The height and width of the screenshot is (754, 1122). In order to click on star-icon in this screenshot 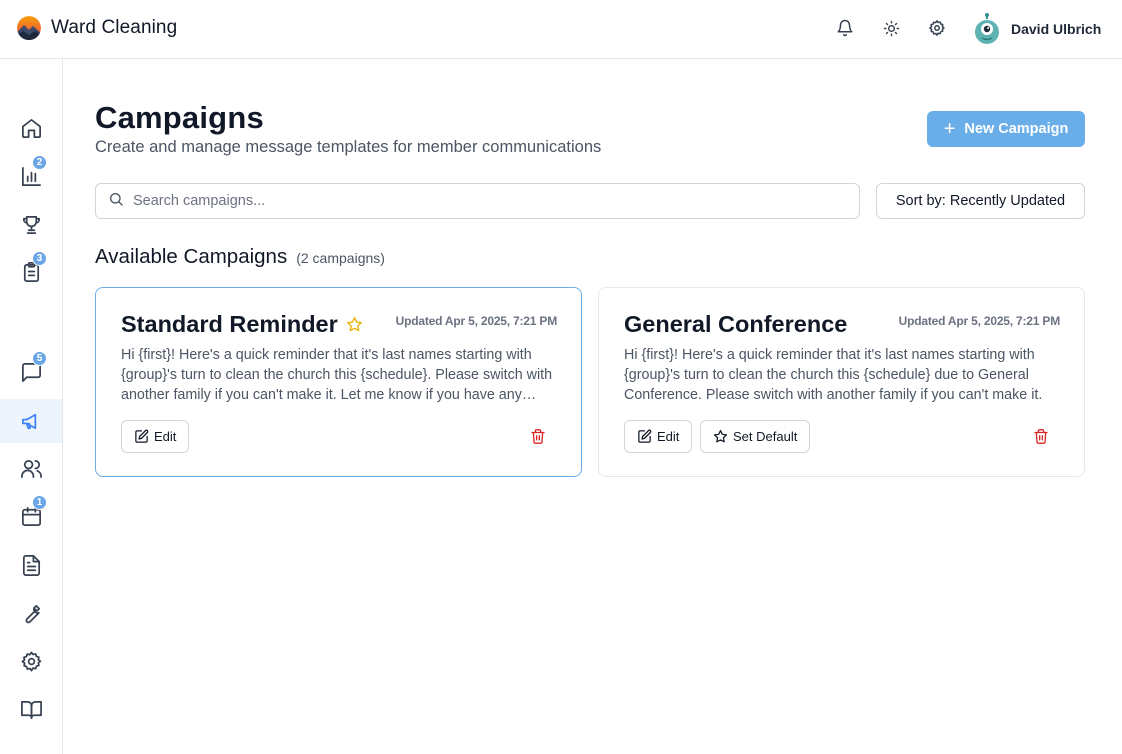, I will do `click(720, 436)`.